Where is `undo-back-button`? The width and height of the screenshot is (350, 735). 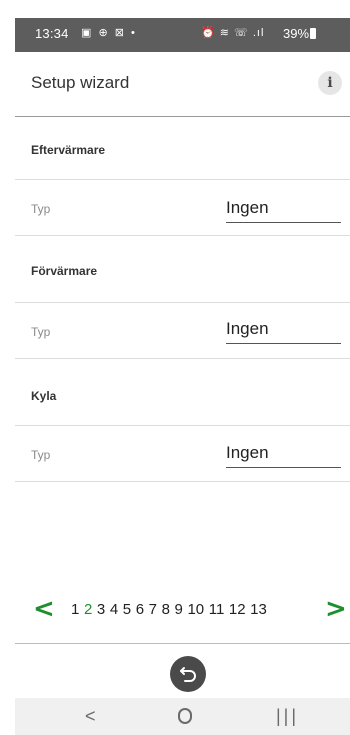 undo-back-button is located at coordinates (188, 674).